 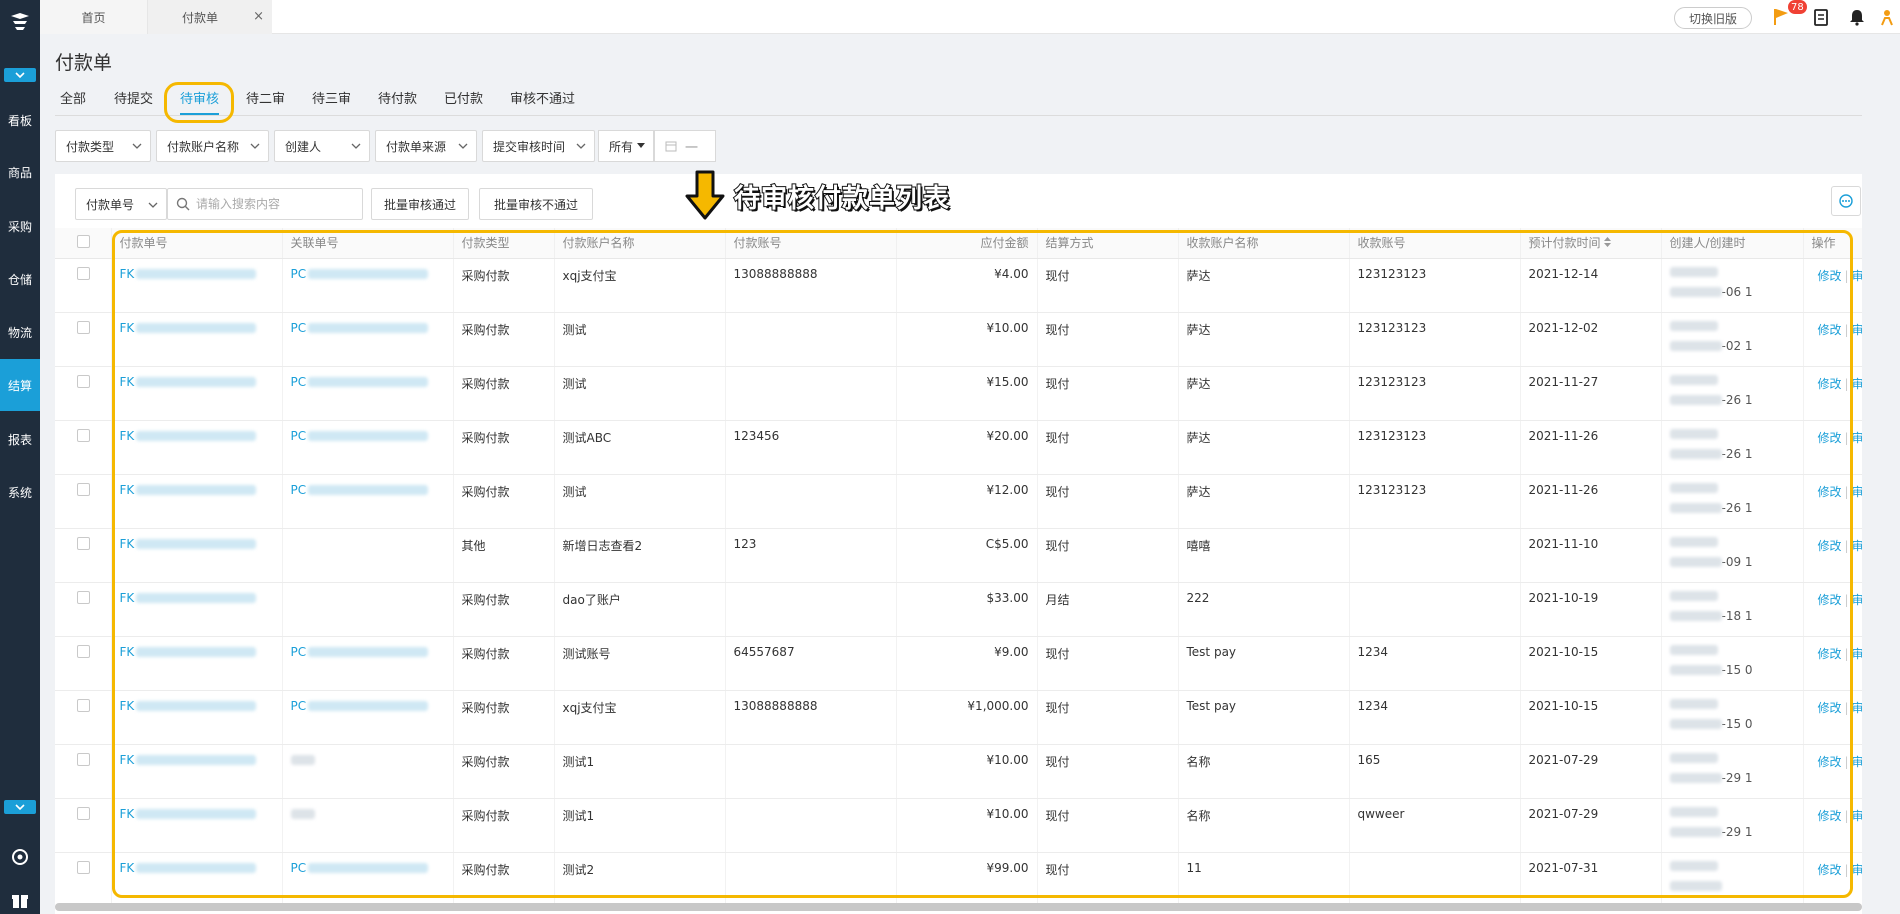 I want to click on tab-pending-payment: 待付款, so click(x=397, y=101).